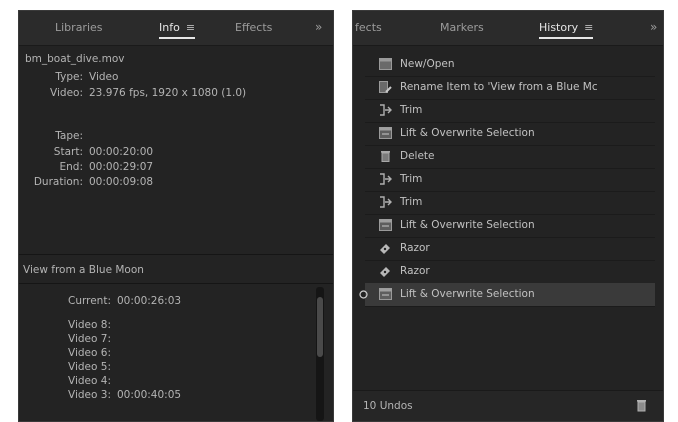  What do you see at coordinates (121, 182) in the screenshot?
I see `duration-value: 00:00:09:08` at bounding box center [121, 182].